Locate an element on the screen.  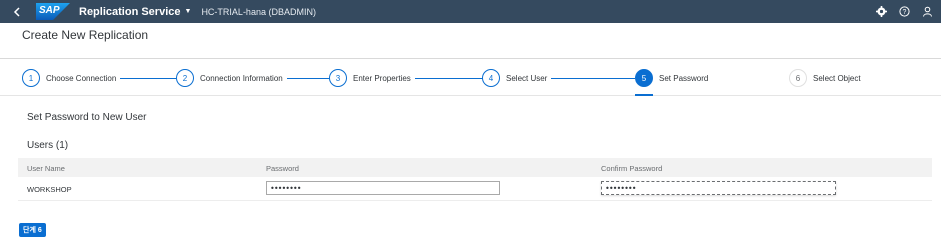
step-number: 6 is located at coordinates (798, 78).